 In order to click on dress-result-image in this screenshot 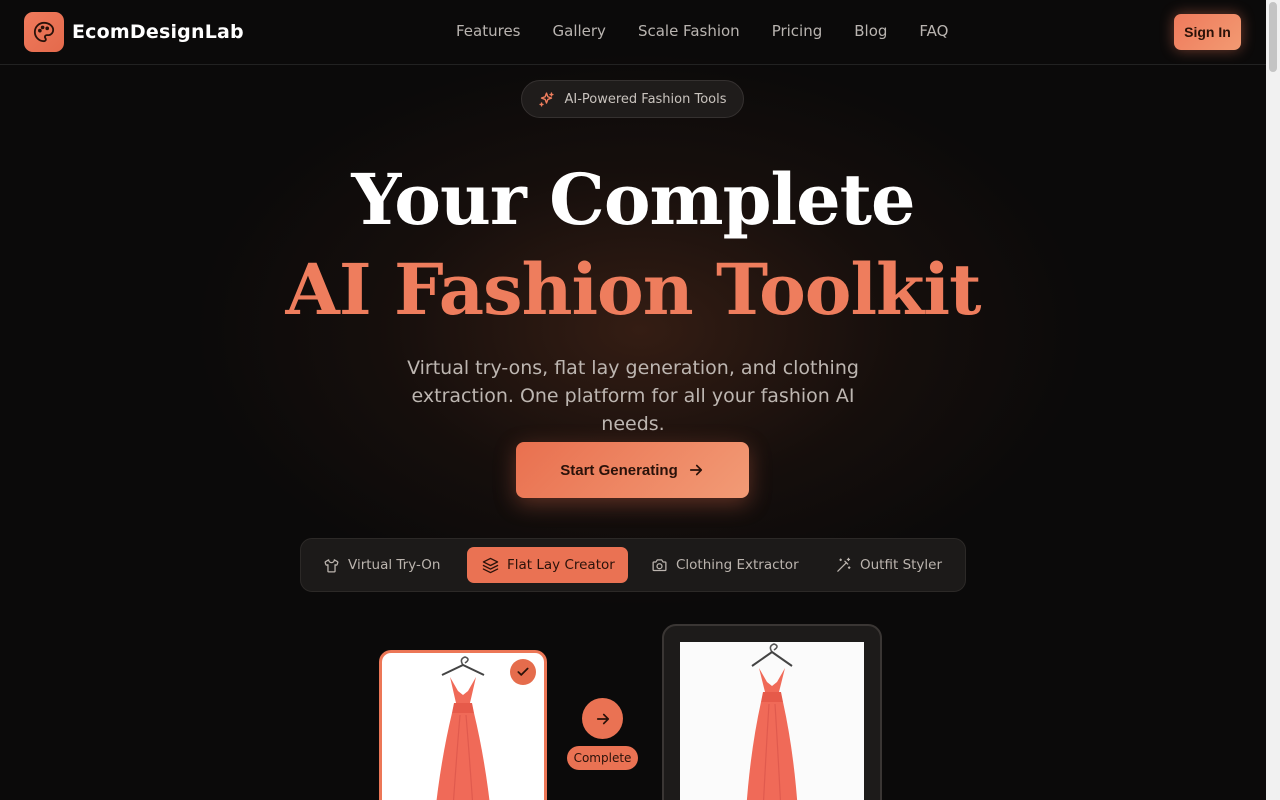, I will do `click(772, 721)`.